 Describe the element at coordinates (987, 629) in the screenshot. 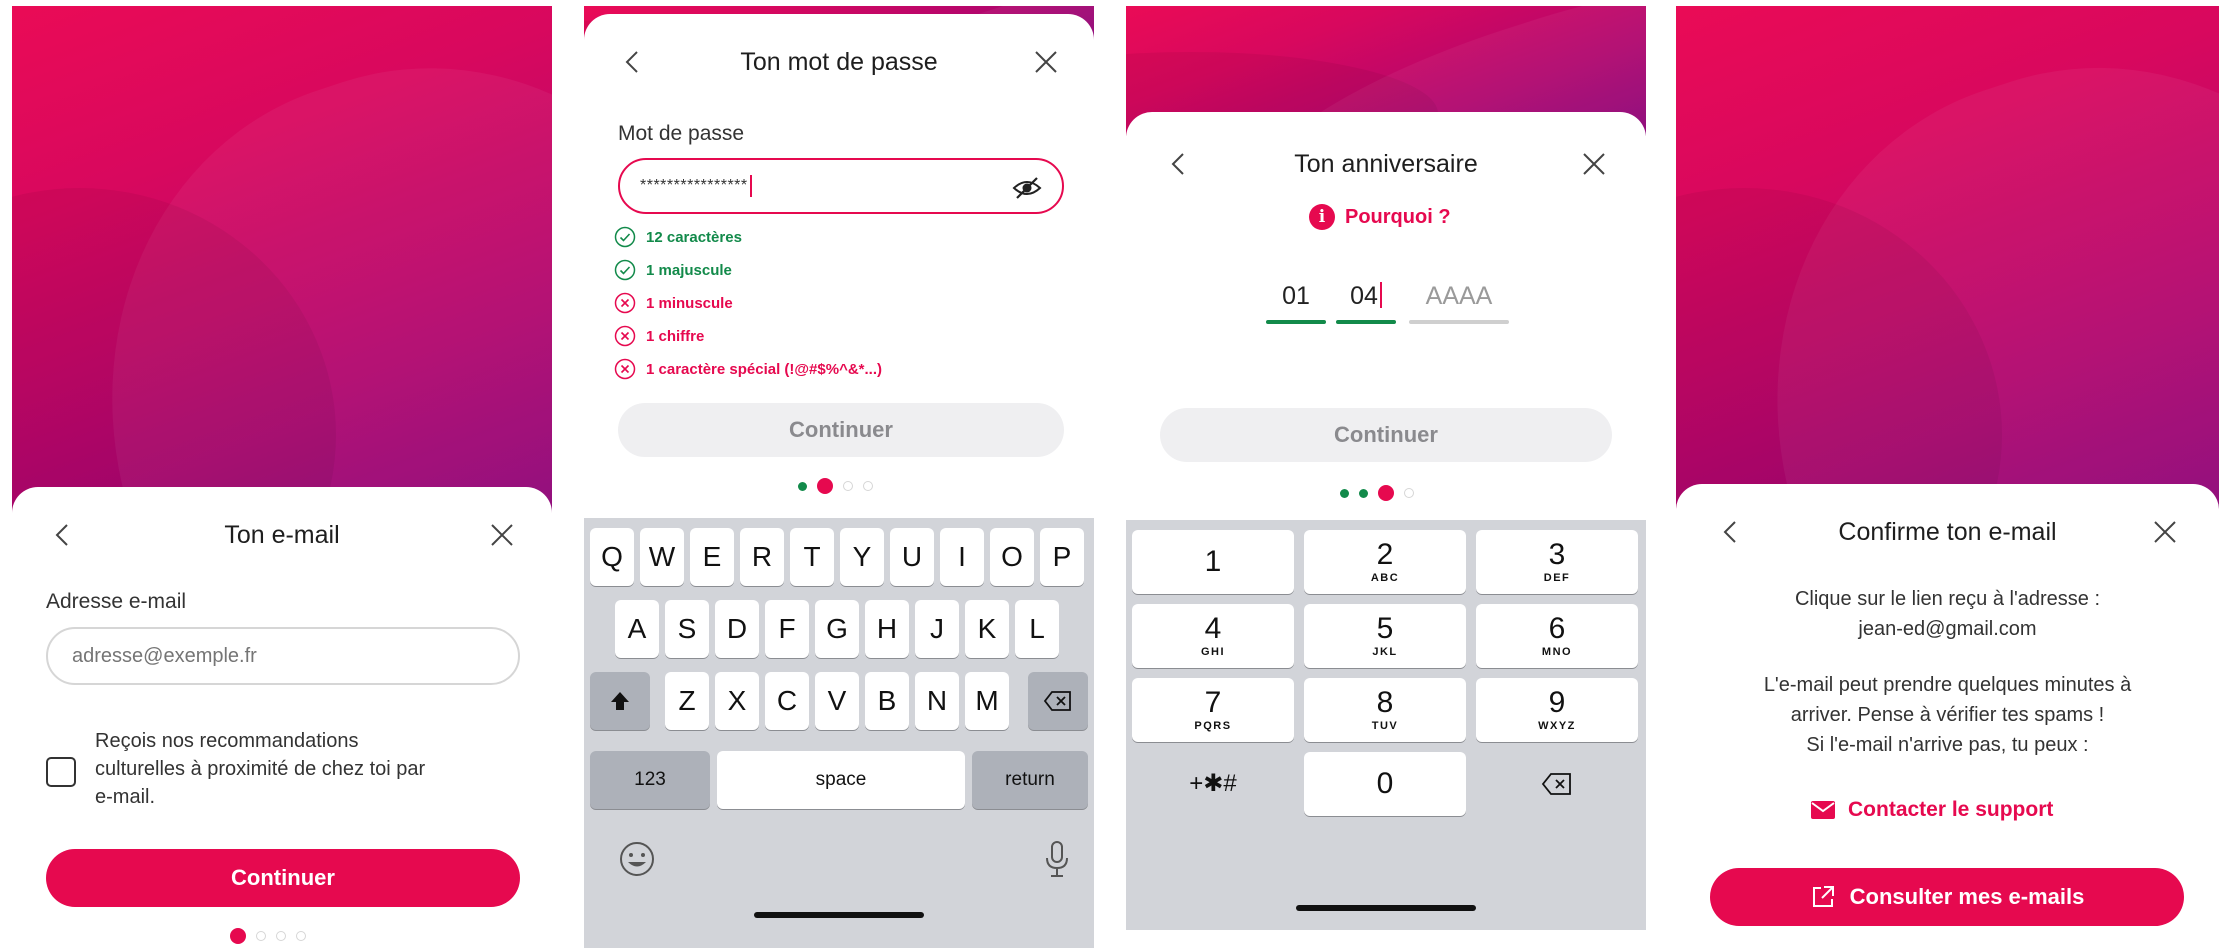

I see `key-k: K` at that location.